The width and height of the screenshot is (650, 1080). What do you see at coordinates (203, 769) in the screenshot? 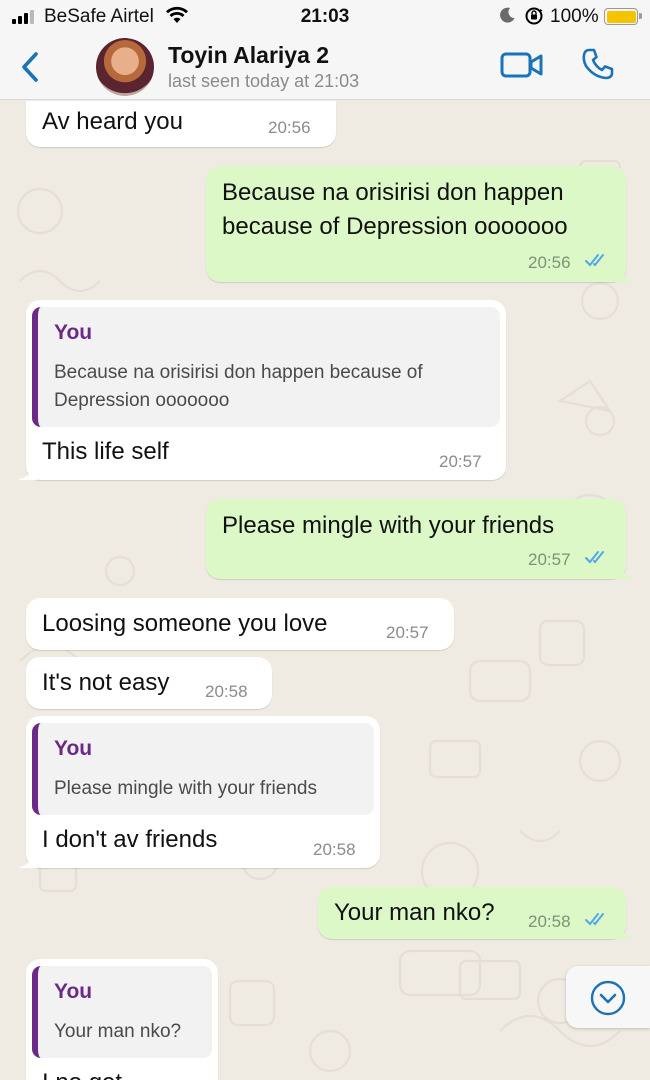
I see `quoted-message: You Please mingle with your friends` at bounding box center [203, 769].